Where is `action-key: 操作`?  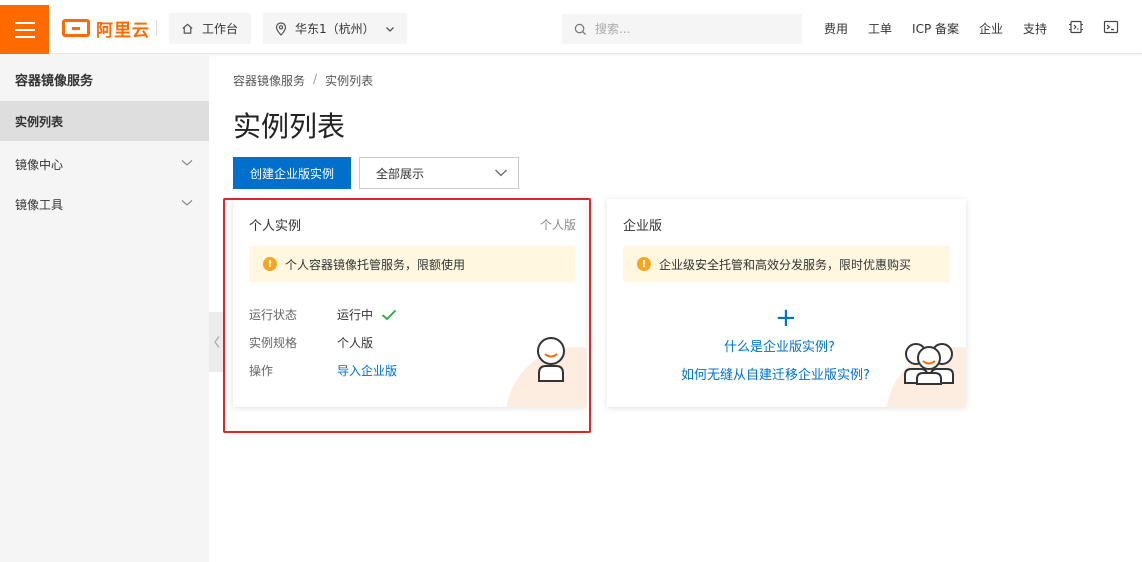 action-key: 操作 is located at coordinates (261, 371).